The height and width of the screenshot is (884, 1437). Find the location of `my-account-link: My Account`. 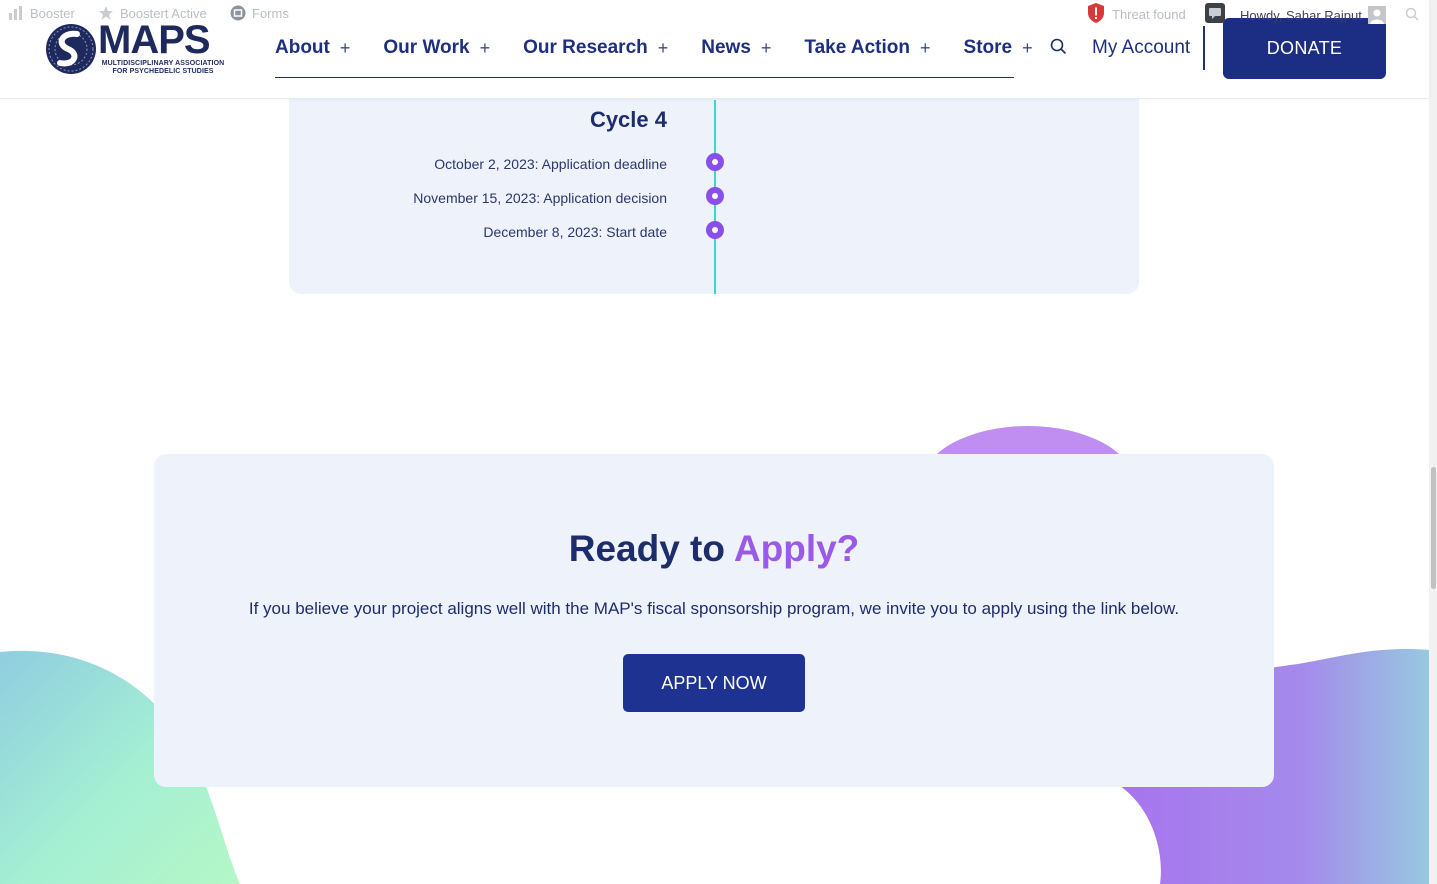

my-account-link: My Account is located at coordinates (1141, 48).